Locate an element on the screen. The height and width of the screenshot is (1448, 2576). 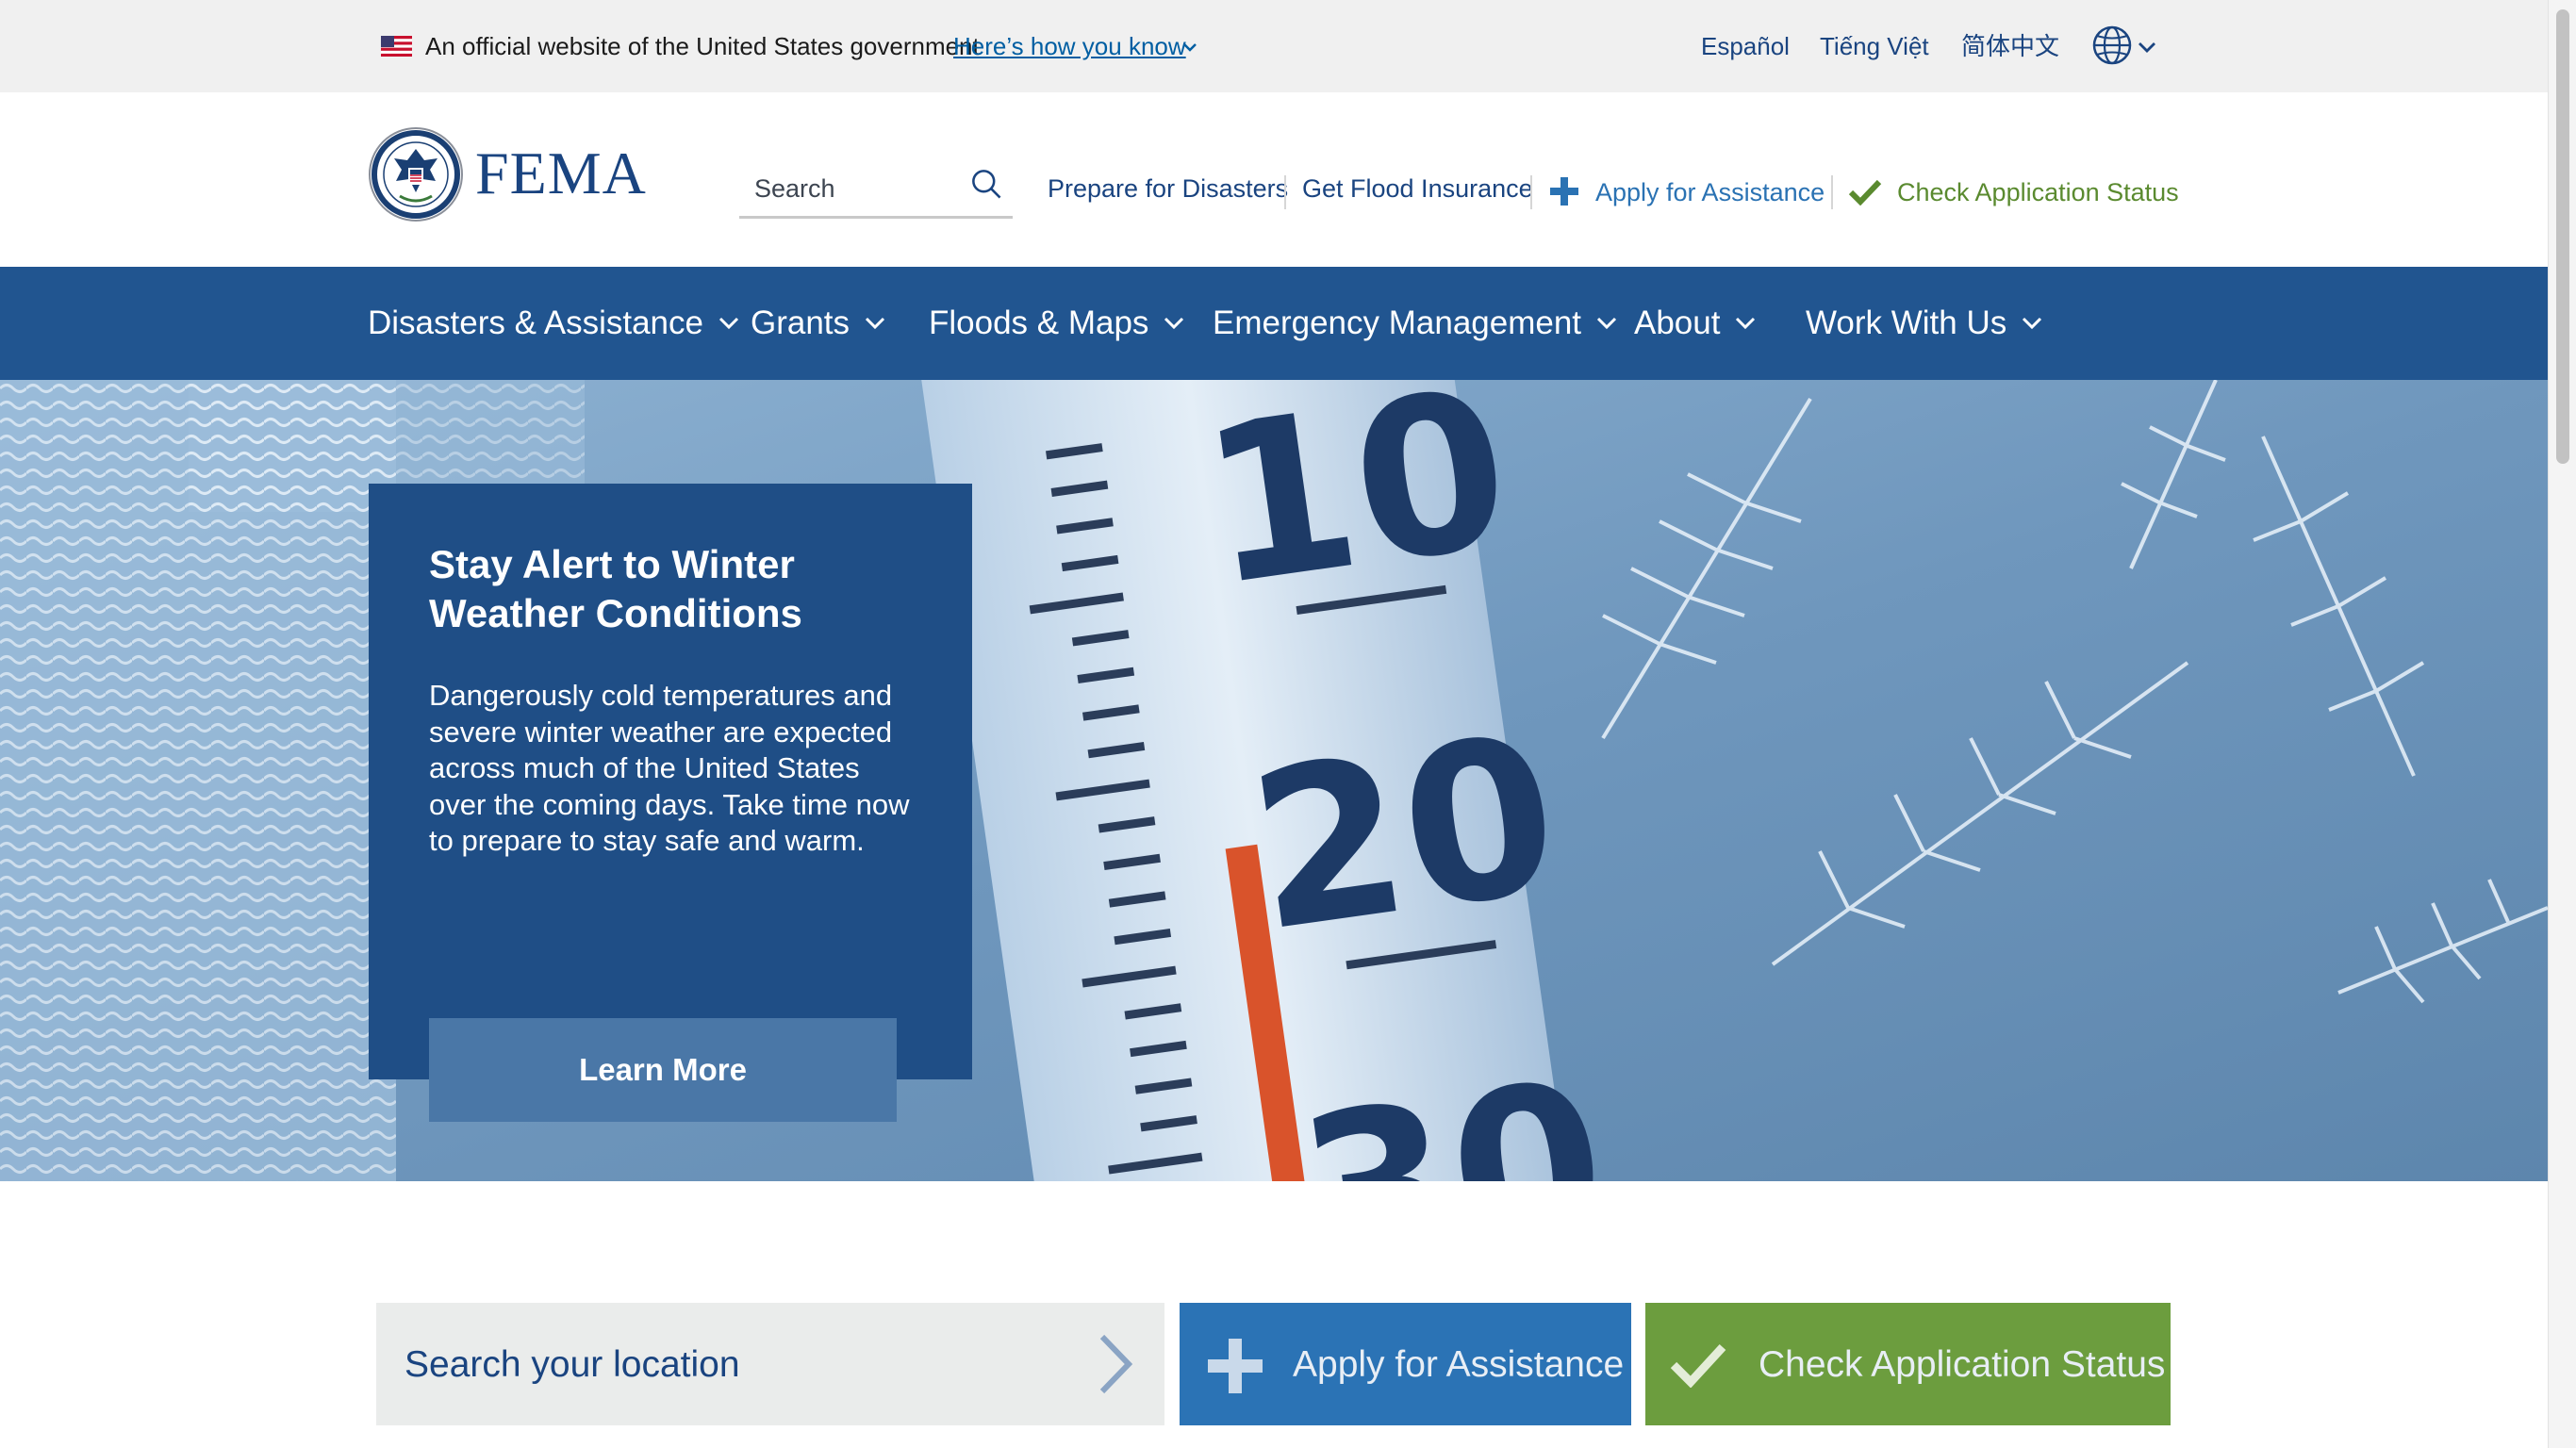
language-link-espanol: Español is located at coordinates (1745, 46).